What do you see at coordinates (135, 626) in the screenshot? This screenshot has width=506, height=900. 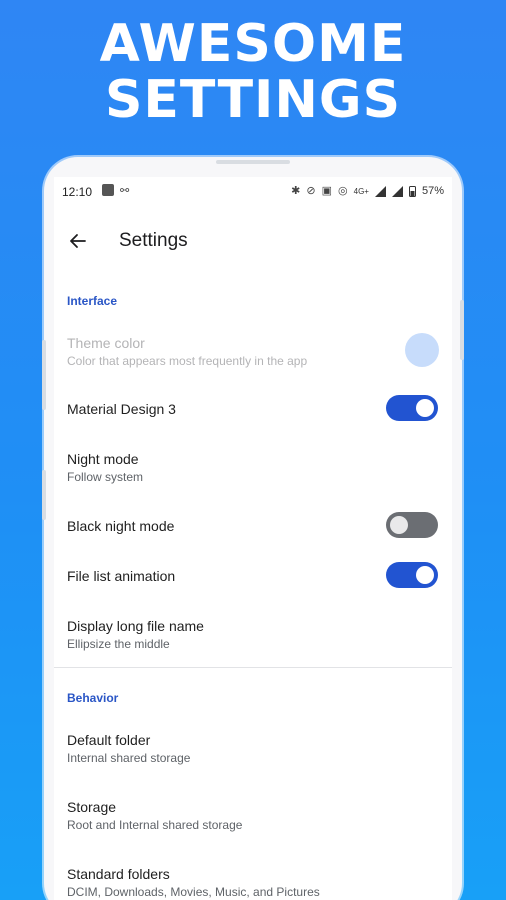 I see `pref-title: Display long file name` at bounding box center [135, 626].